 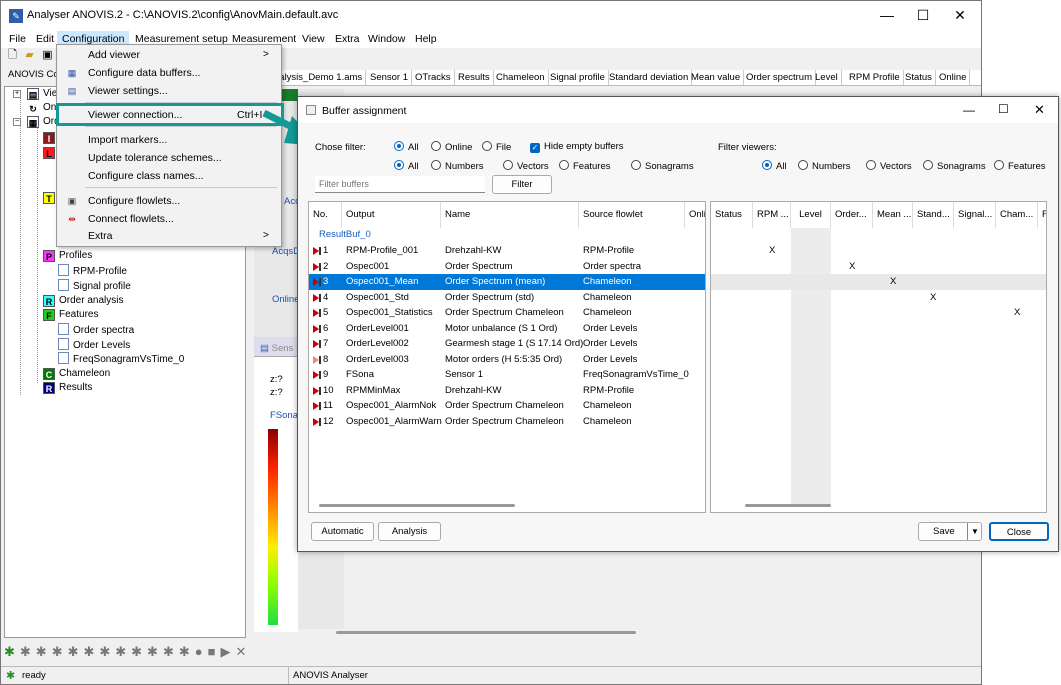 What do you see at coordinates (953, 77) in the screenshot?
I see `tab-online: Online` at bounding box center [953, 77].